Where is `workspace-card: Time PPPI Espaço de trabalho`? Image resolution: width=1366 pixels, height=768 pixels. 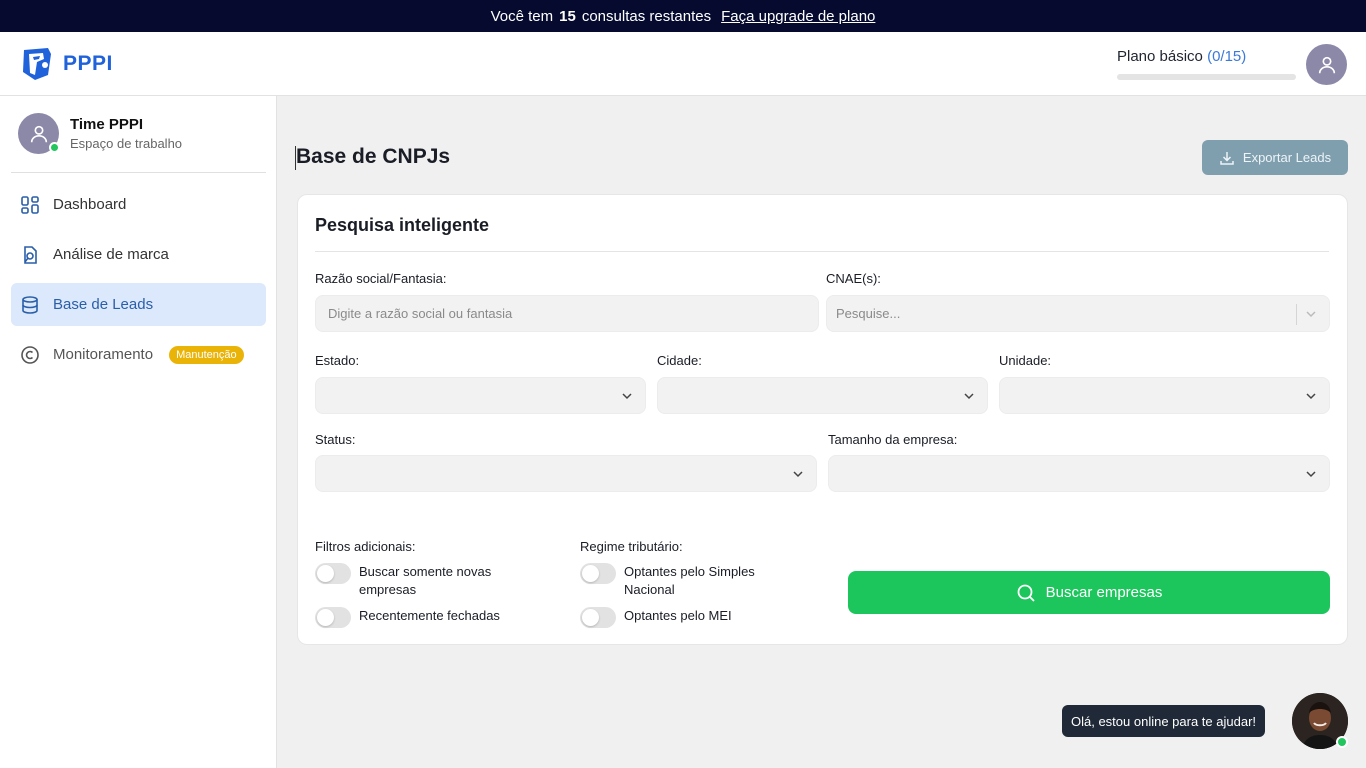 workspace-card: Time PPPI Espaço de trabalho is located at coordinates (100, 133).